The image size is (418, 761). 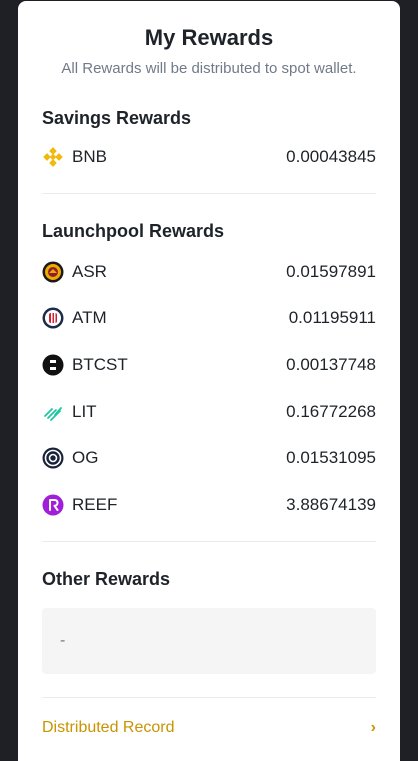 What do you see at coordinates (63, 641) in the screenshot?
I see `empty-placeholder: -` at bounding box center [63, 641].